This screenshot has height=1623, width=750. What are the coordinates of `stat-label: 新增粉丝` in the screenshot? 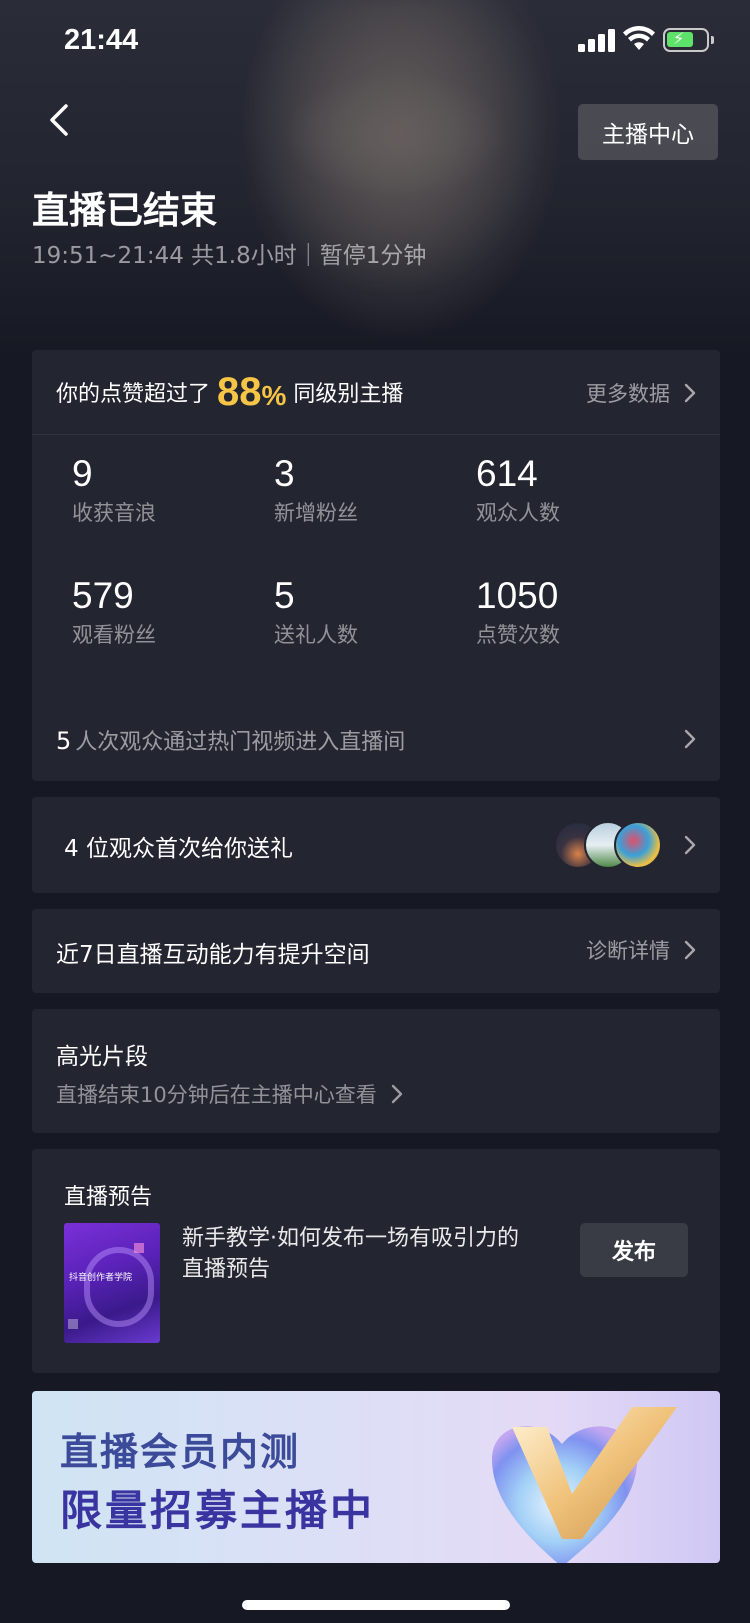 It's located at (316, 513).